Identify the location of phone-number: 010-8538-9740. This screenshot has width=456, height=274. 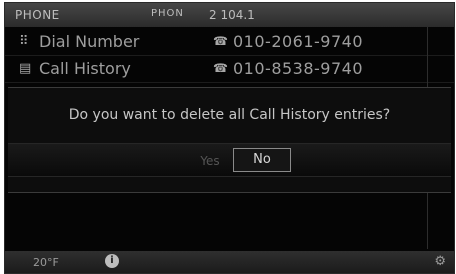
(298, 68).